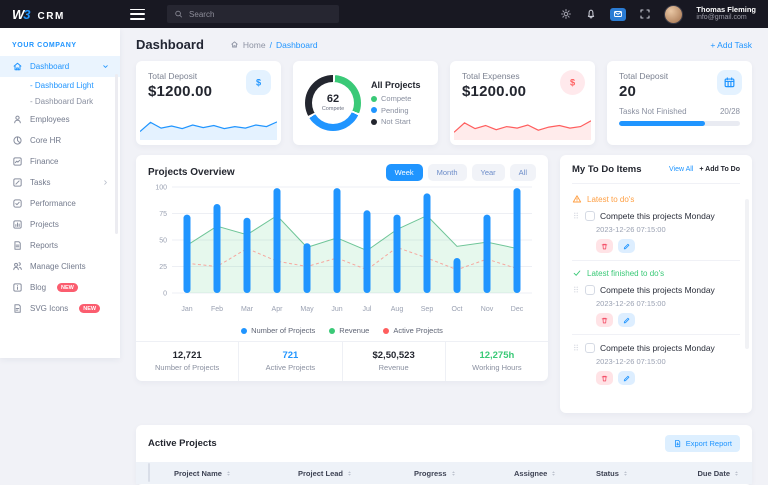 Image resolution: width=768 pixels, height=485 pixels. I want to click on sidebar-item-dashboard: Dashboard, so click(60, 66).